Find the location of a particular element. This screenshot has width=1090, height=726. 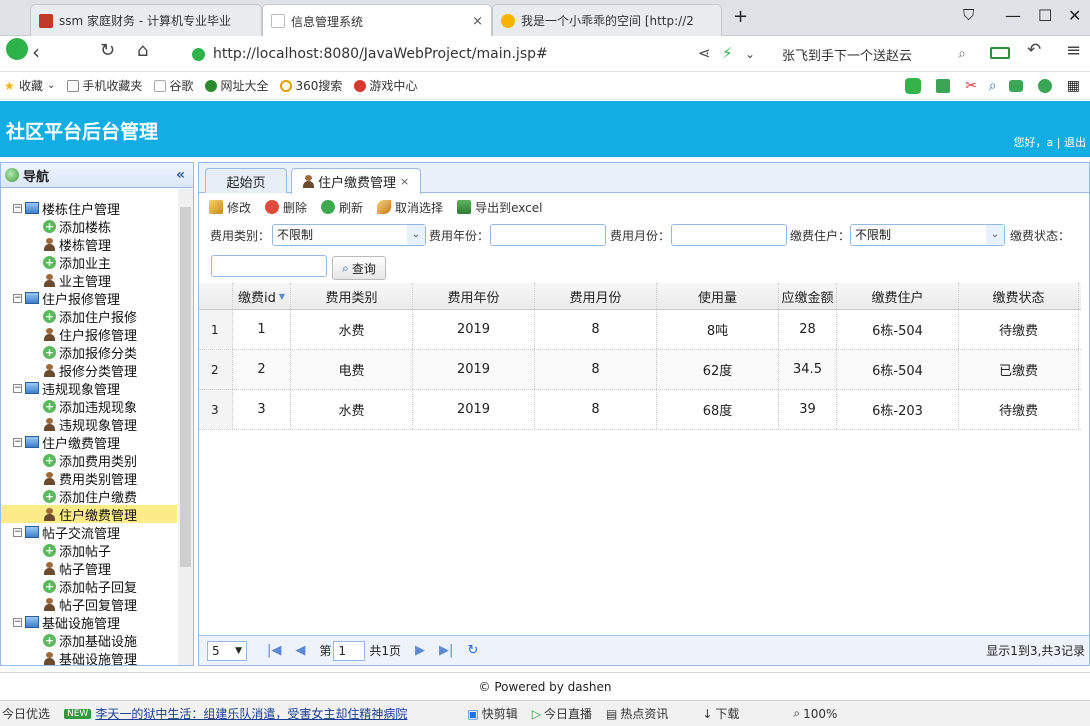

reload-icon: ↻ is located at coordinates (107, 50).